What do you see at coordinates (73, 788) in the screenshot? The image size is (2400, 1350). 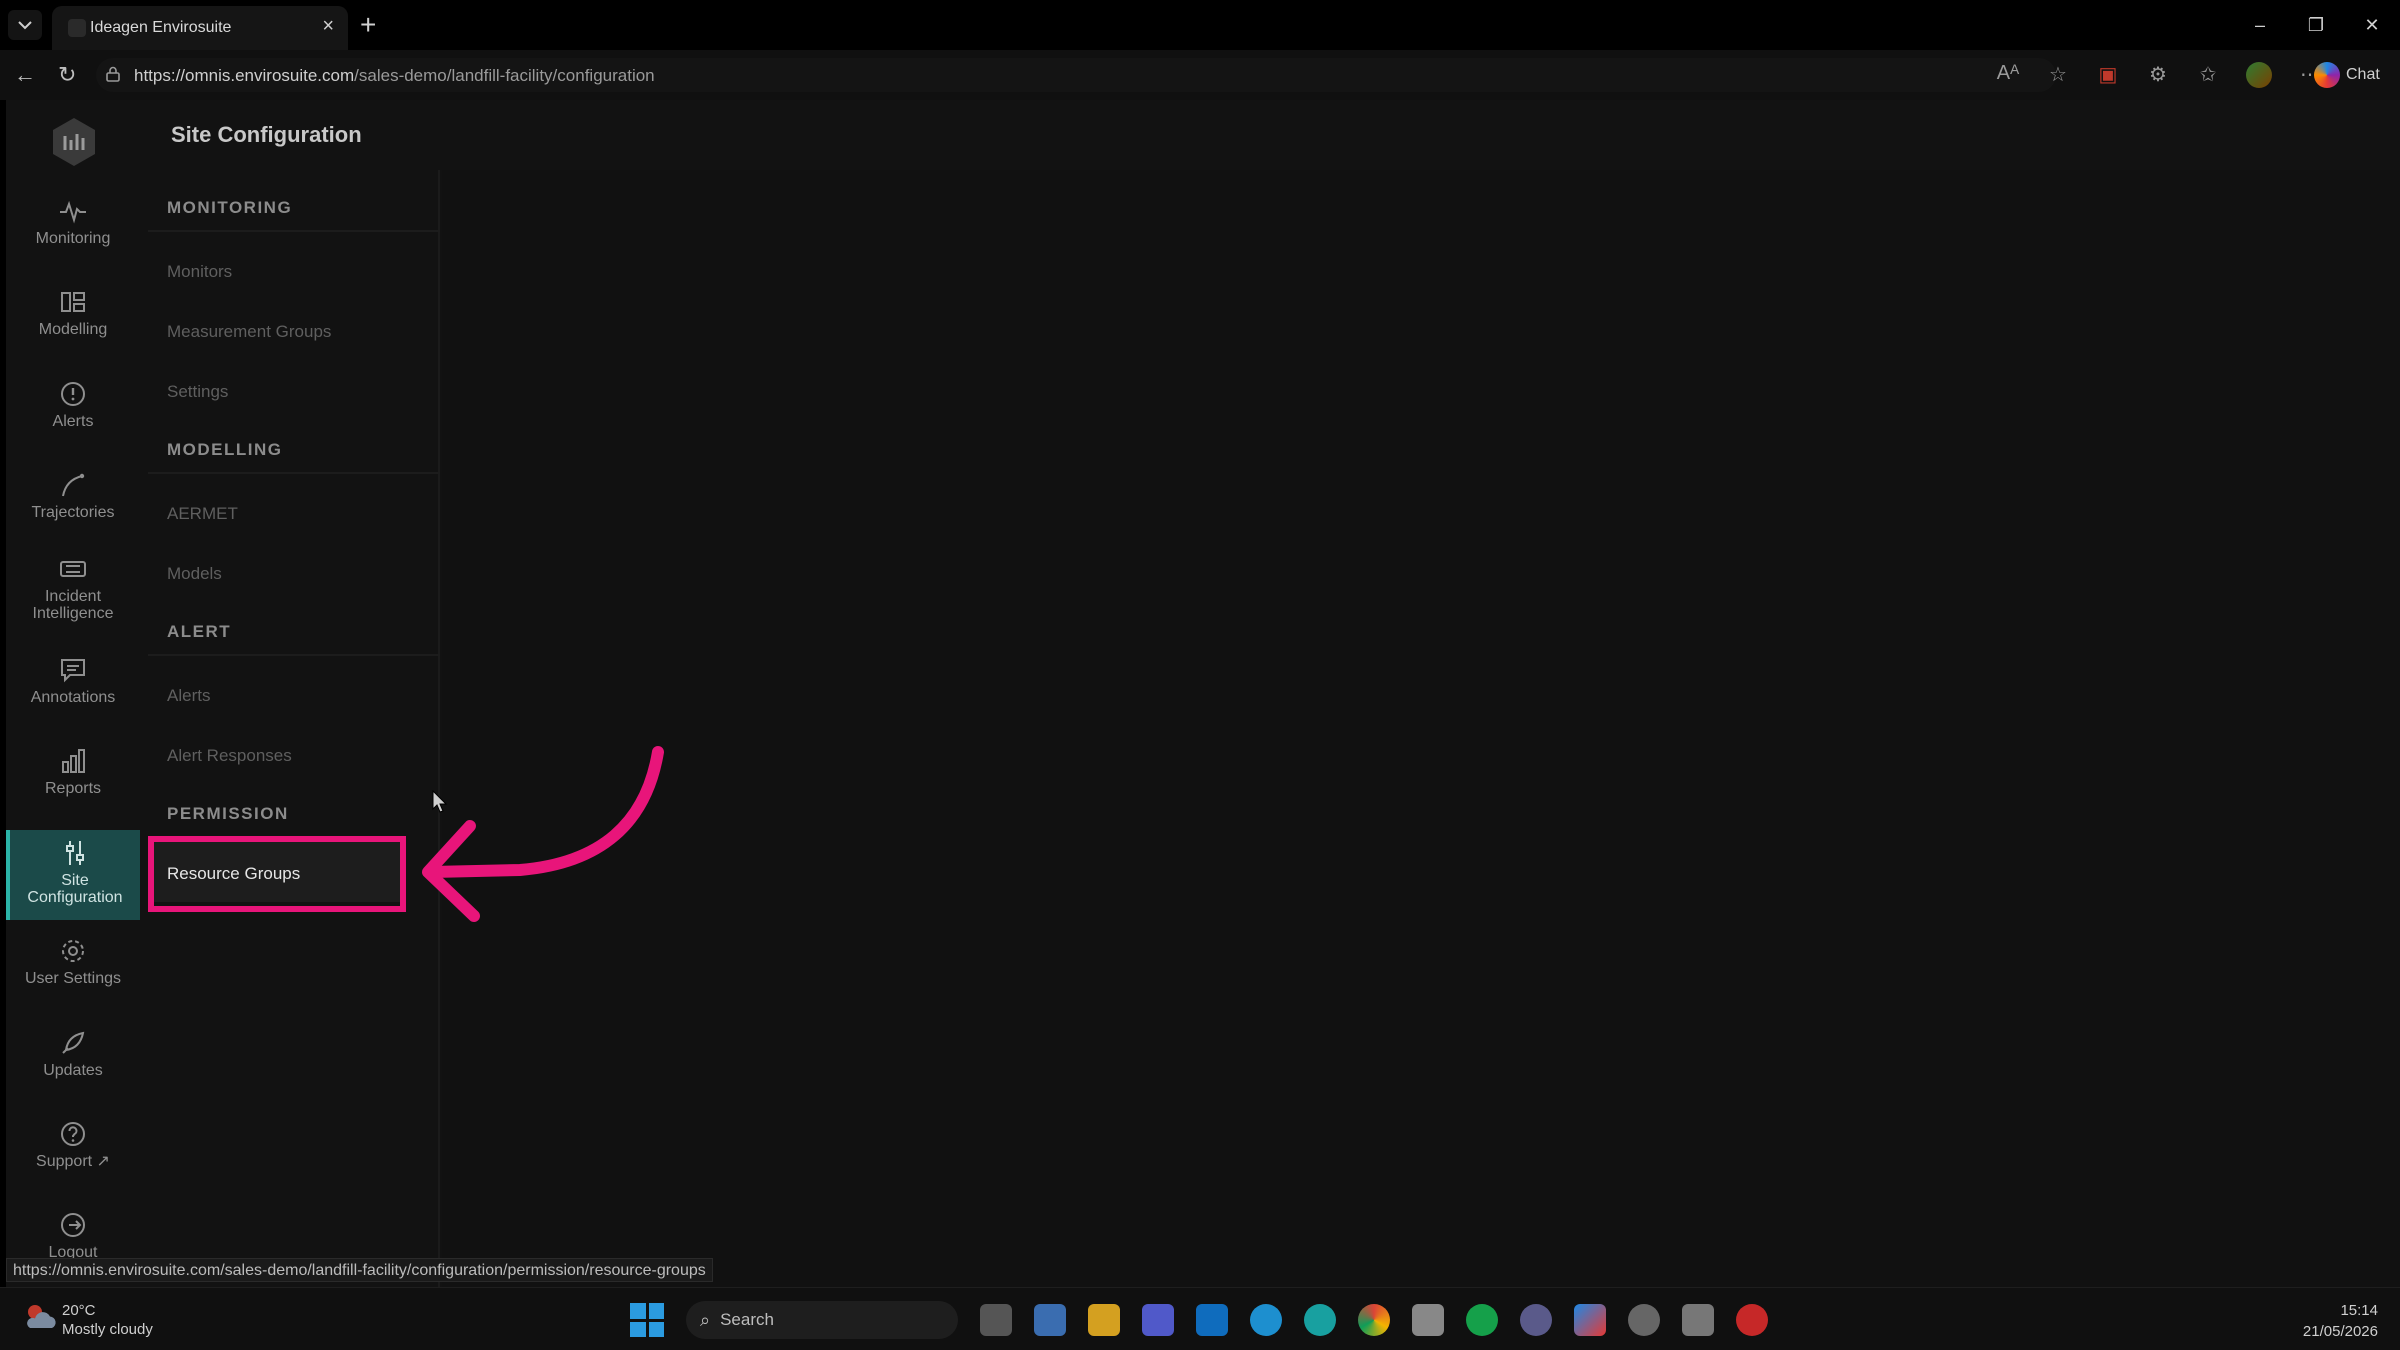 I see `nav-label: Reports` at bounding box center [73, 788].